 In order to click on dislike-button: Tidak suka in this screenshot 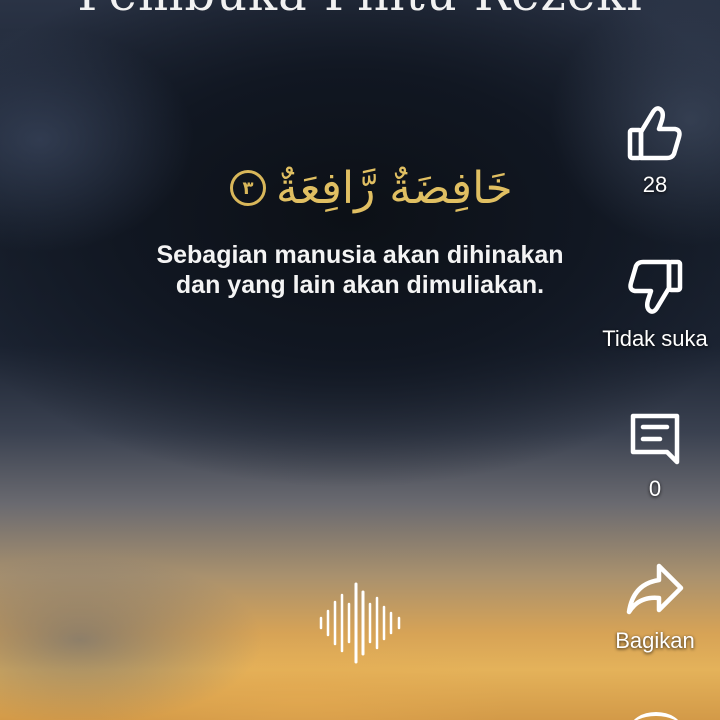, I will do `click(655, 305)`.